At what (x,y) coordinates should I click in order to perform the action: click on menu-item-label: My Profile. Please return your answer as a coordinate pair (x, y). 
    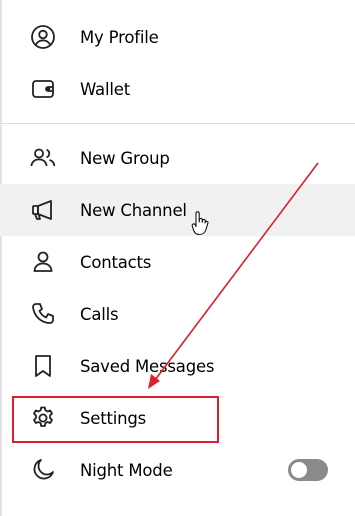
    Looking at the image, I should click on (119, 37).